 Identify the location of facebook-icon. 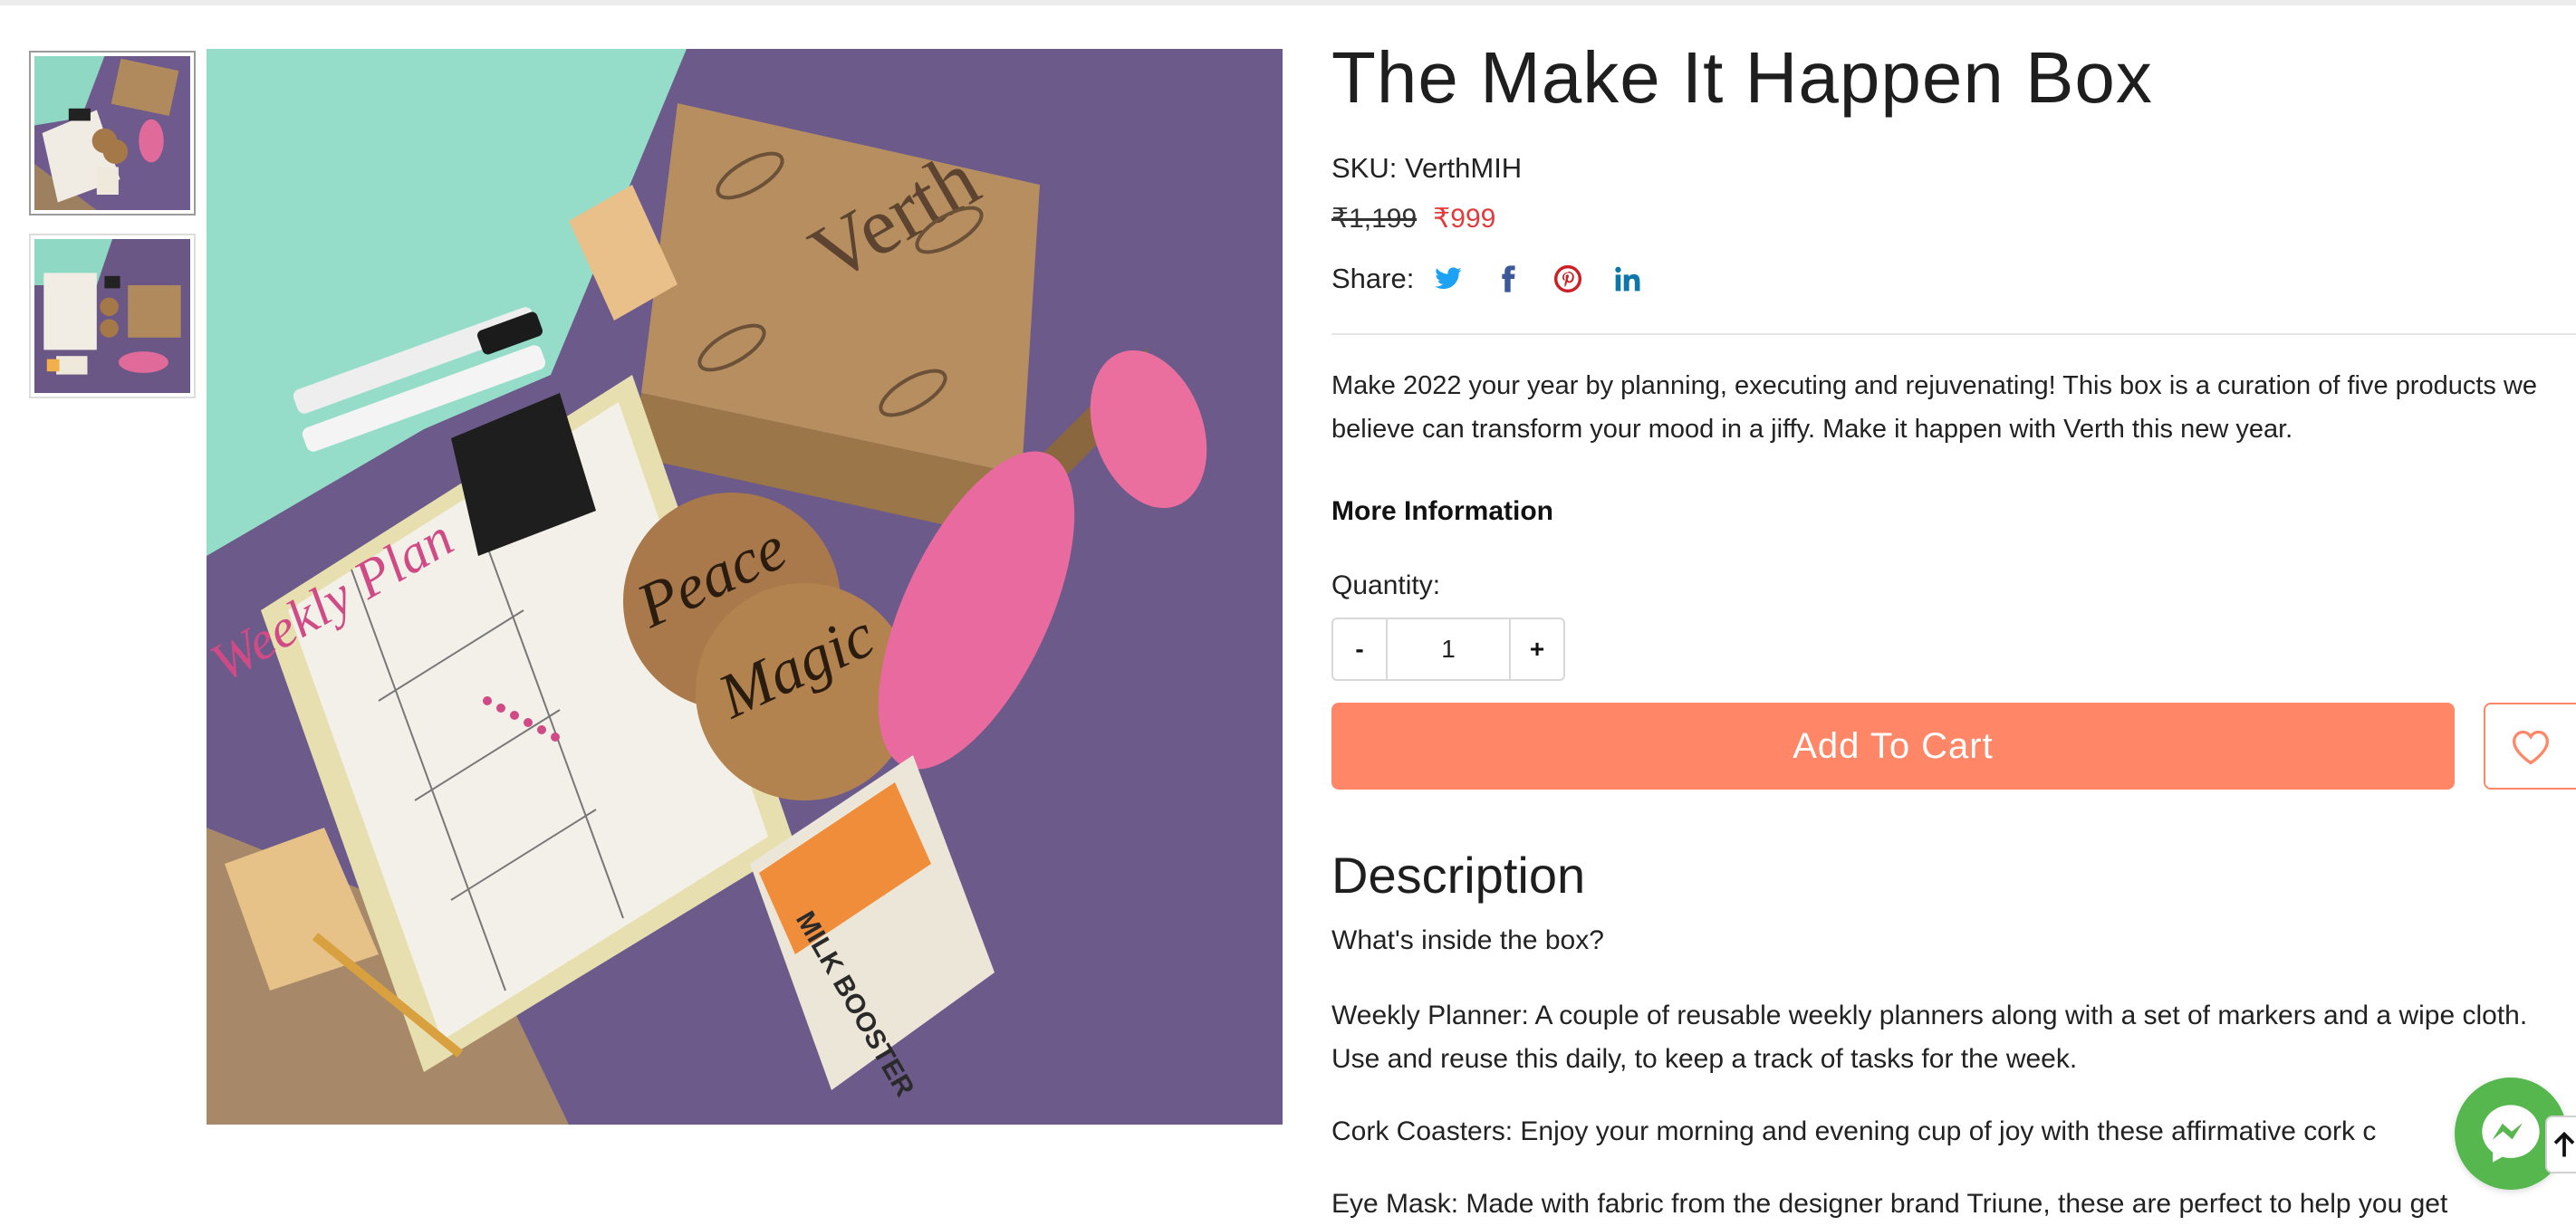
(1508, 278).